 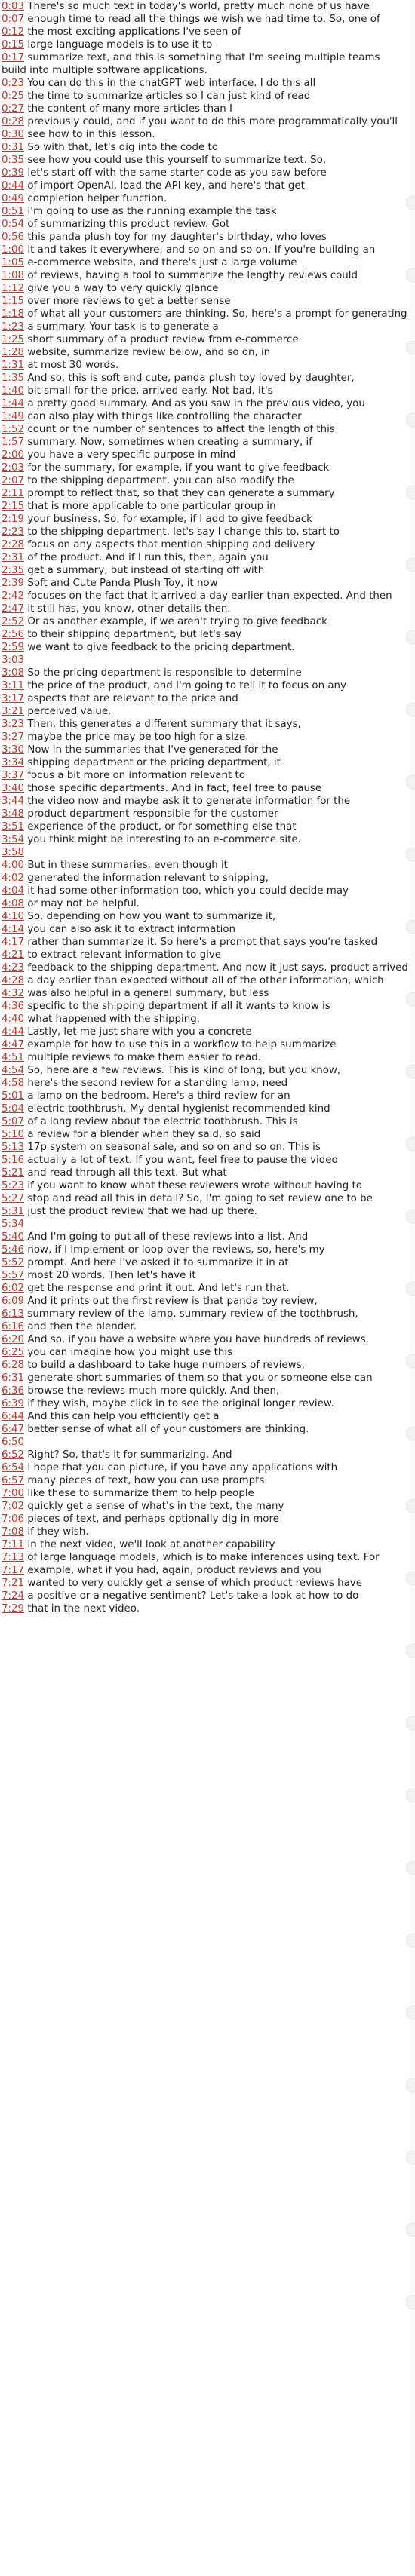 I want to click on timestamp-link: 6:28, so click(x=13, y=1365).